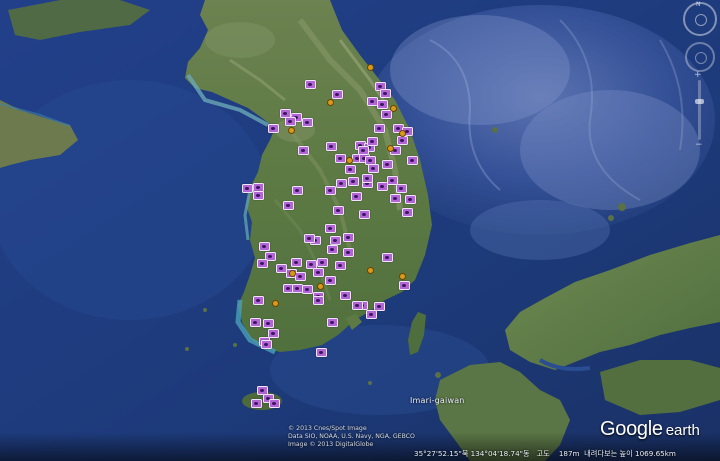  I want to click on place-label-imari-gaiwan: Imari-gaiwan, so click(437, 400).